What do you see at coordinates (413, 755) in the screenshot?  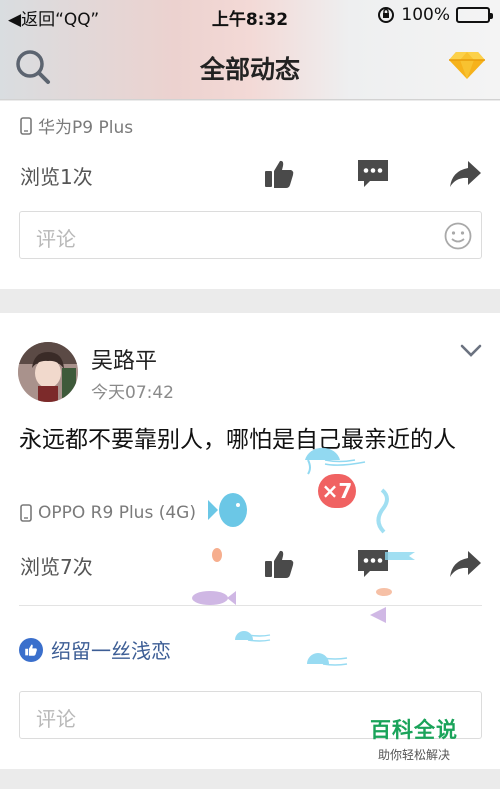 I see `watermark-subtitle: 助你轻松解决` at bounding box center [413, 755].